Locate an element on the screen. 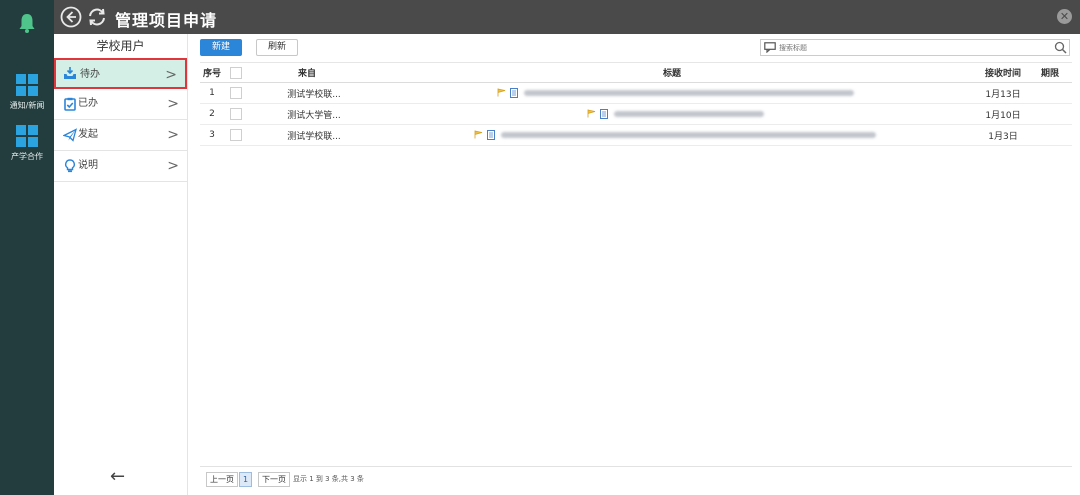  send-plane-icon is located at coordinates (70, 135).